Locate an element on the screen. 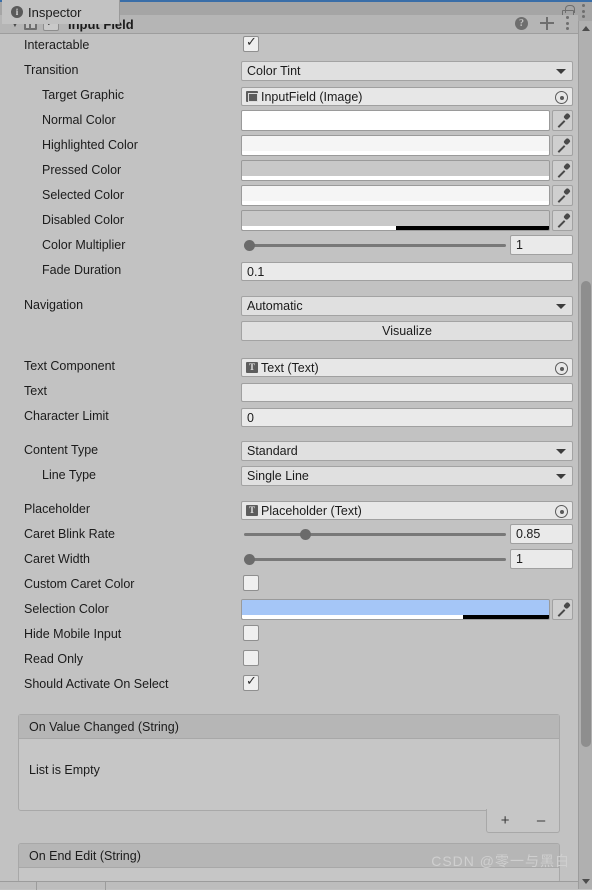 This screenshot has height=890, width=592. row-target-graphic: Target Graphic InputField (Image) is located at coordinates (289, 96).